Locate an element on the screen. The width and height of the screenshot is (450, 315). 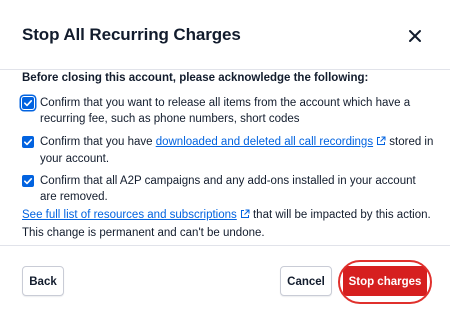
cancel-button: Cancel is located at coordinates (306, 281).